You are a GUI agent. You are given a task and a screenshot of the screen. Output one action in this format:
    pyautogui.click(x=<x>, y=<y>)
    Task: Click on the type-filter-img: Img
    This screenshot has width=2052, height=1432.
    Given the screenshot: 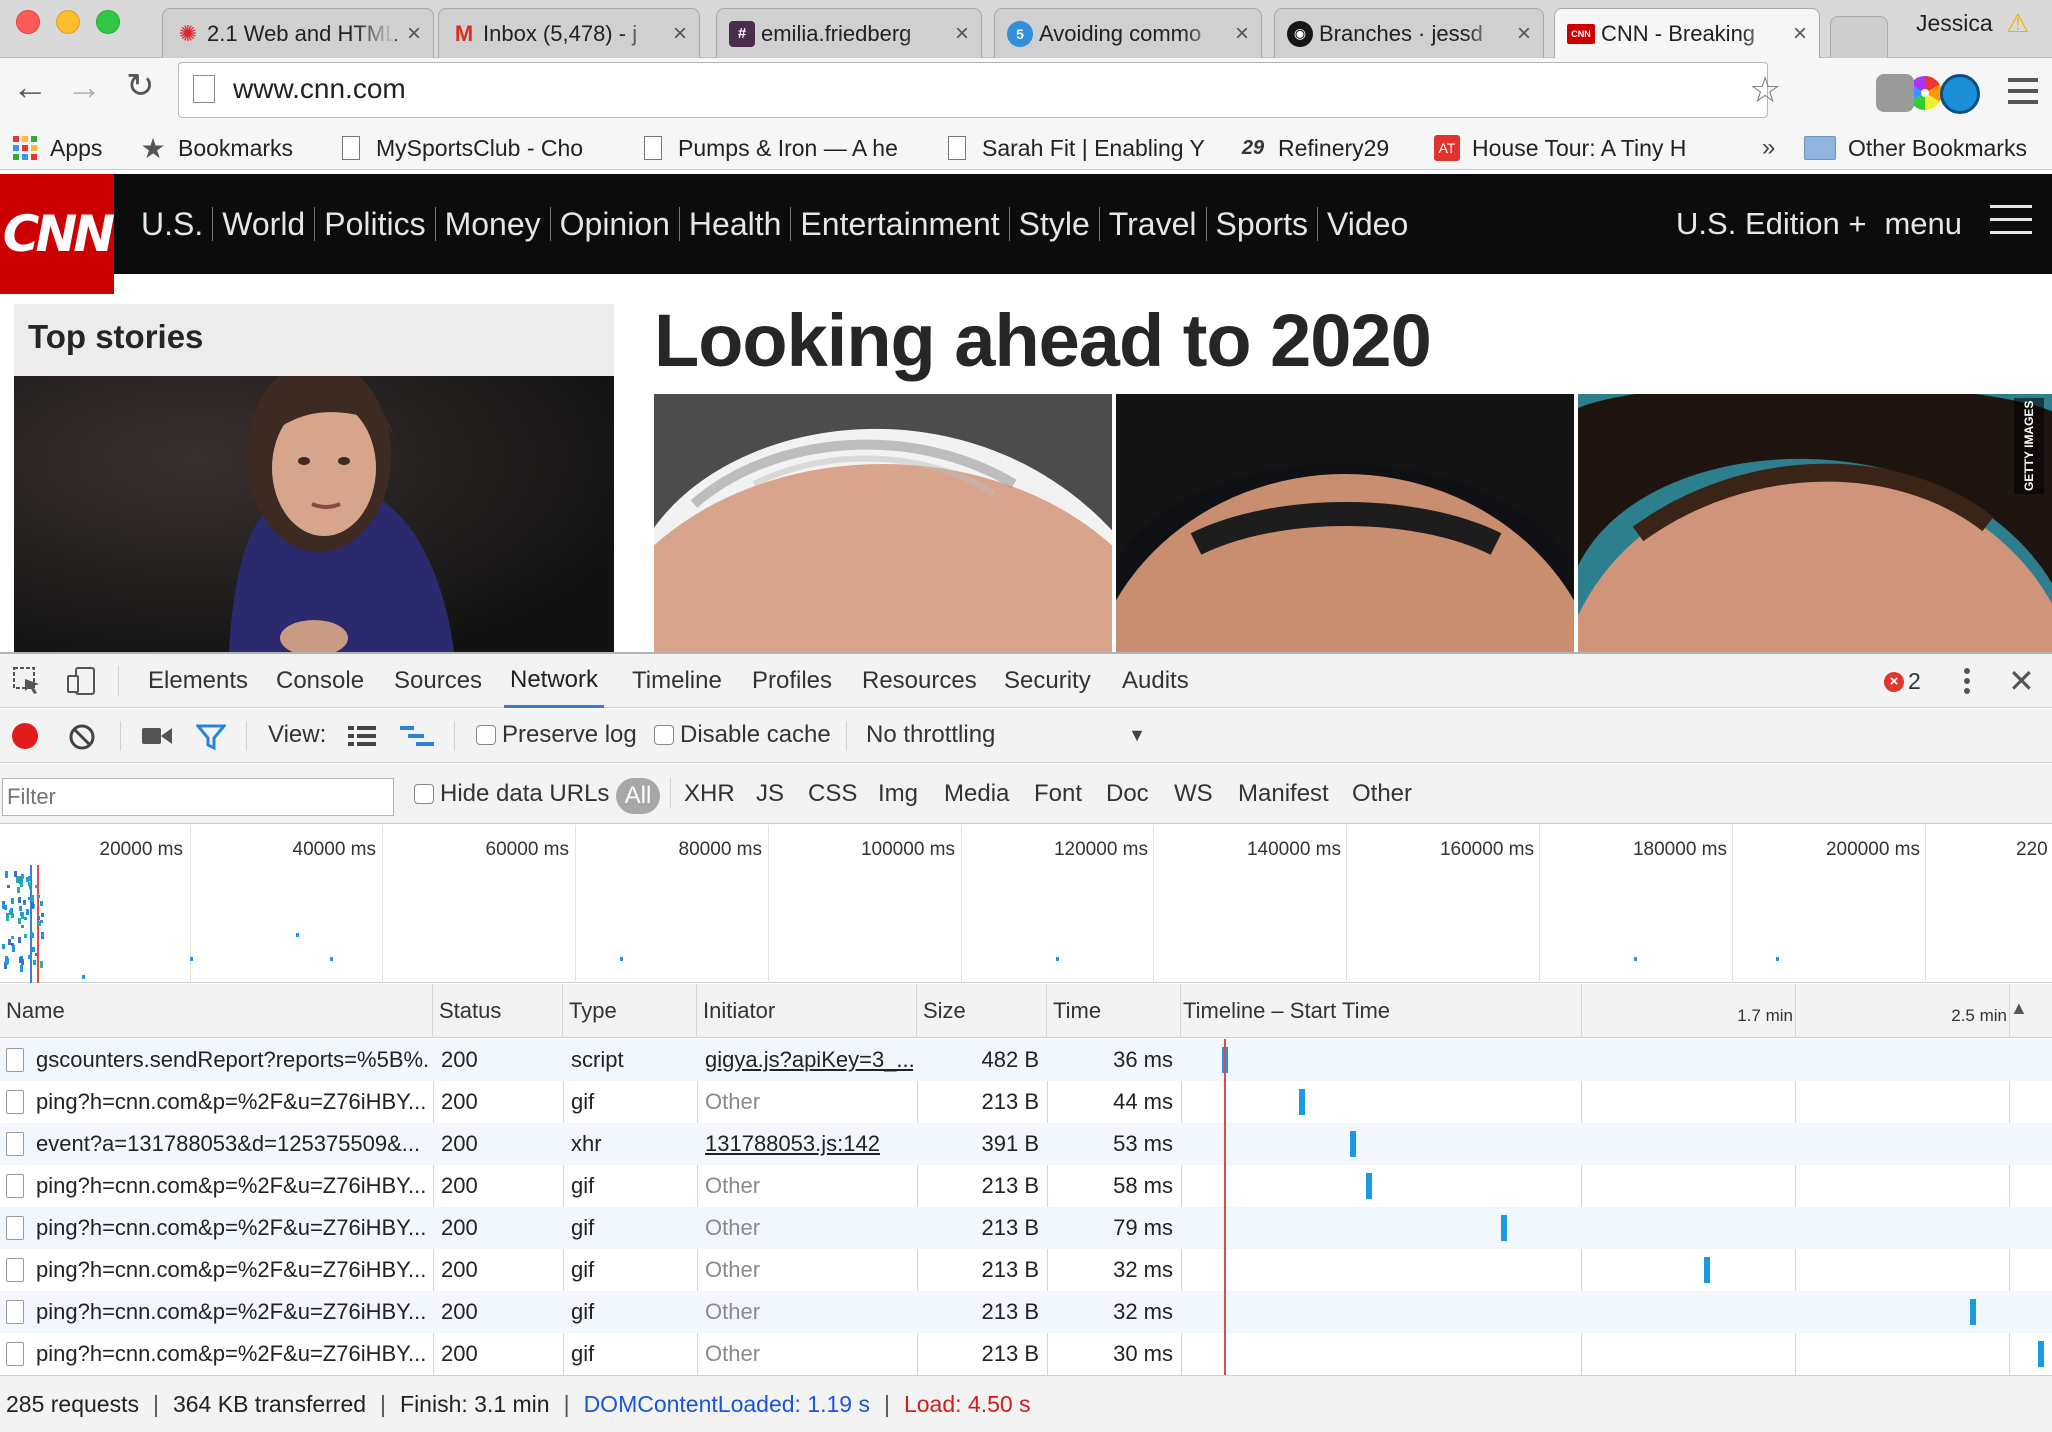 What is the action you would take?
    pyautogui.click(x=898, y=794)
    